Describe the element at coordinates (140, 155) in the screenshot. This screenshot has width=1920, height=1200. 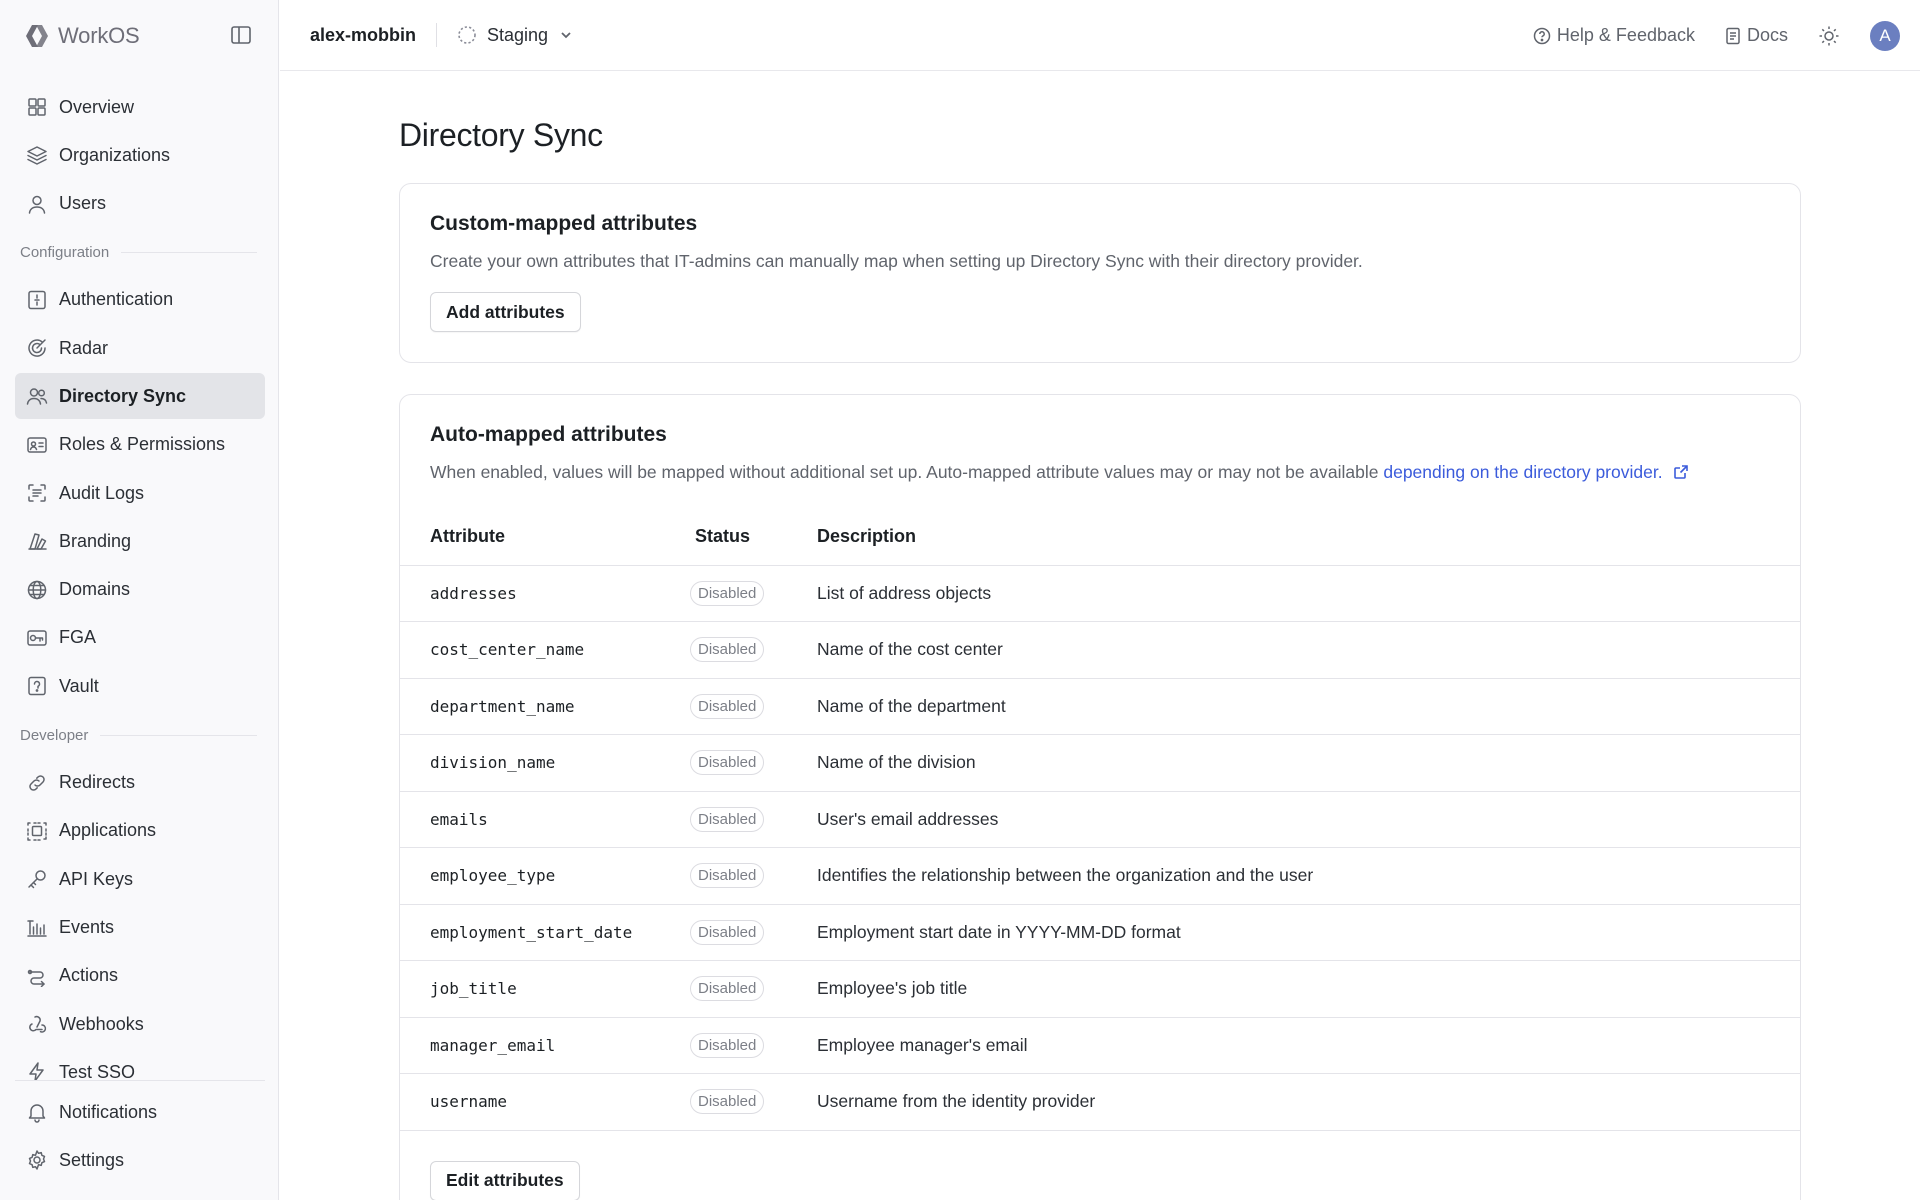
I see `sidebar-item-organizations: Organizations` at that location.